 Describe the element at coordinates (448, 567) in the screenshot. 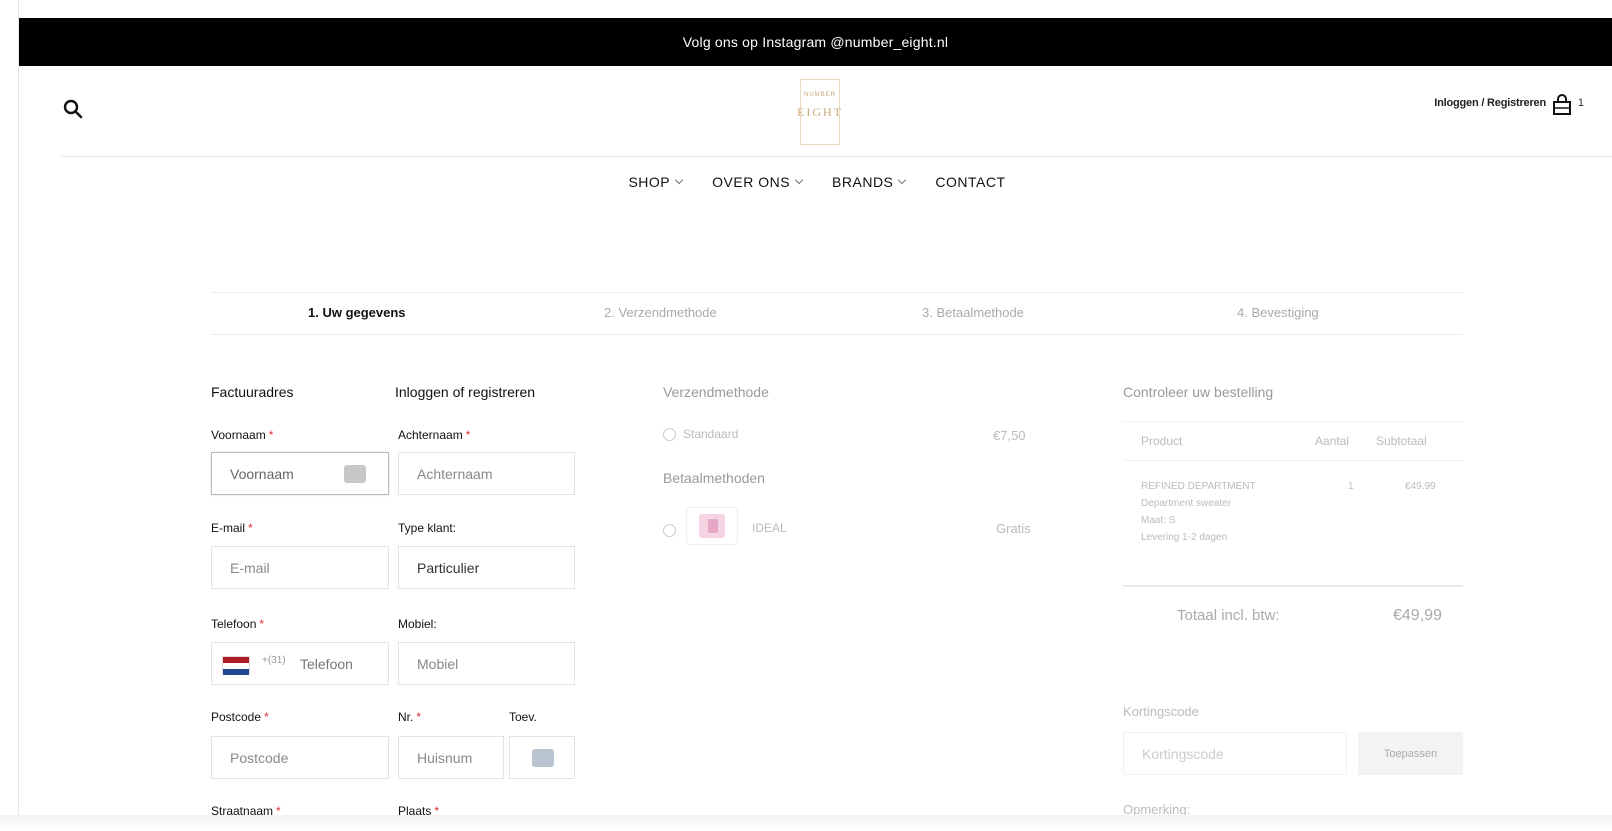

I see `client-type-value: Particulier` at that location.